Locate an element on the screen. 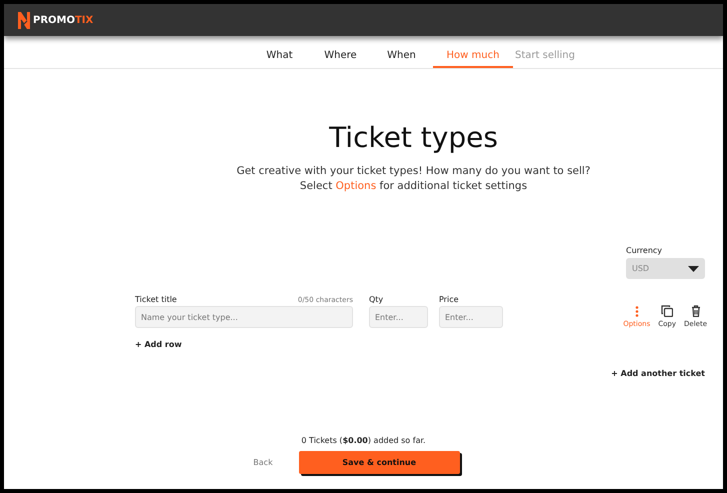 This screenshot has height=493, width=727. page-title: Ticket types is located at coordinates (413, 137).